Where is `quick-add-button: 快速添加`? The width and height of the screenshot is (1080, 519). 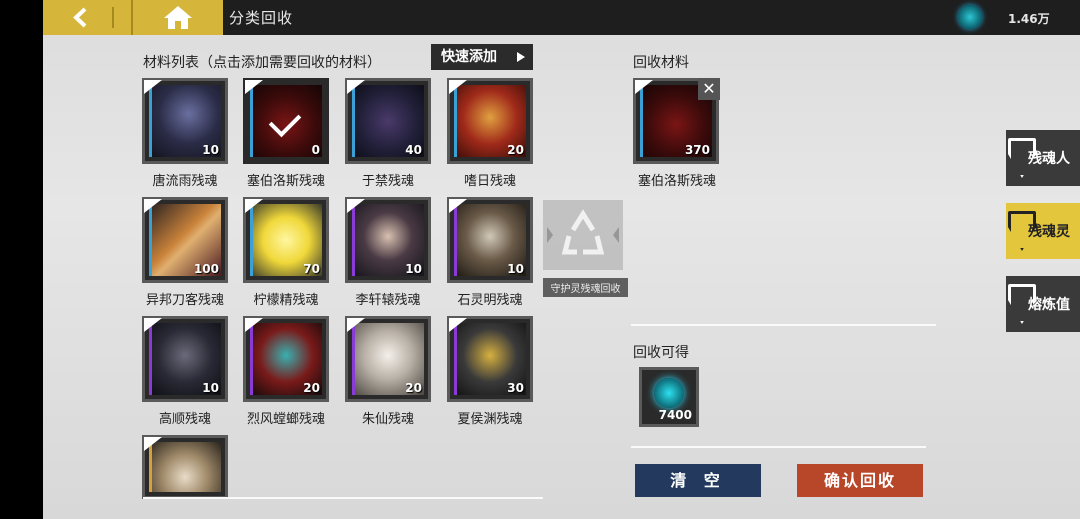
quick-add-button: 快速添加 is located at coordinates (482, 57).